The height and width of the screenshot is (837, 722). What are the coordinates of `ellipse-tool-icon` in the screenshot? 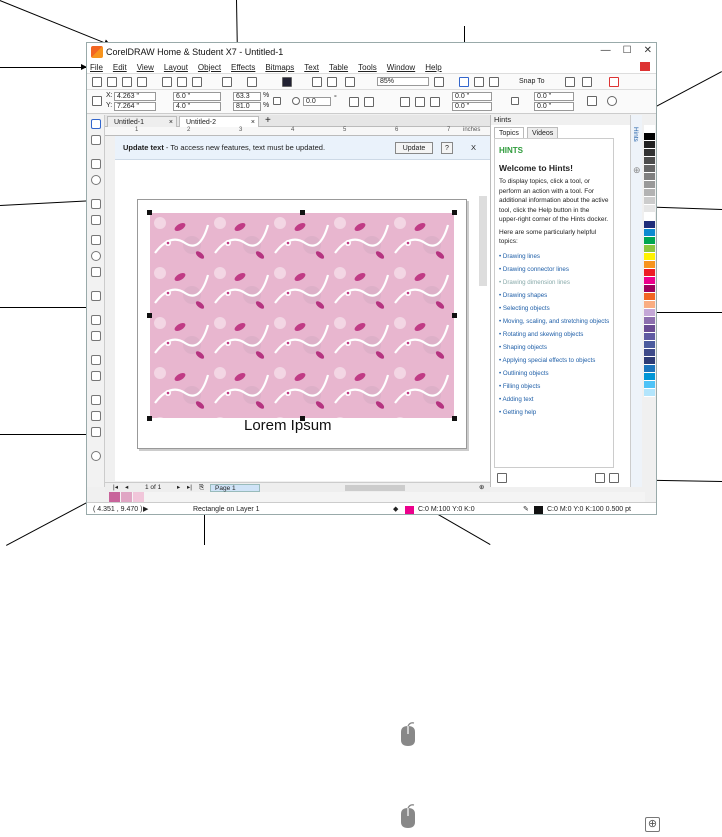 It's located at (96, 256).